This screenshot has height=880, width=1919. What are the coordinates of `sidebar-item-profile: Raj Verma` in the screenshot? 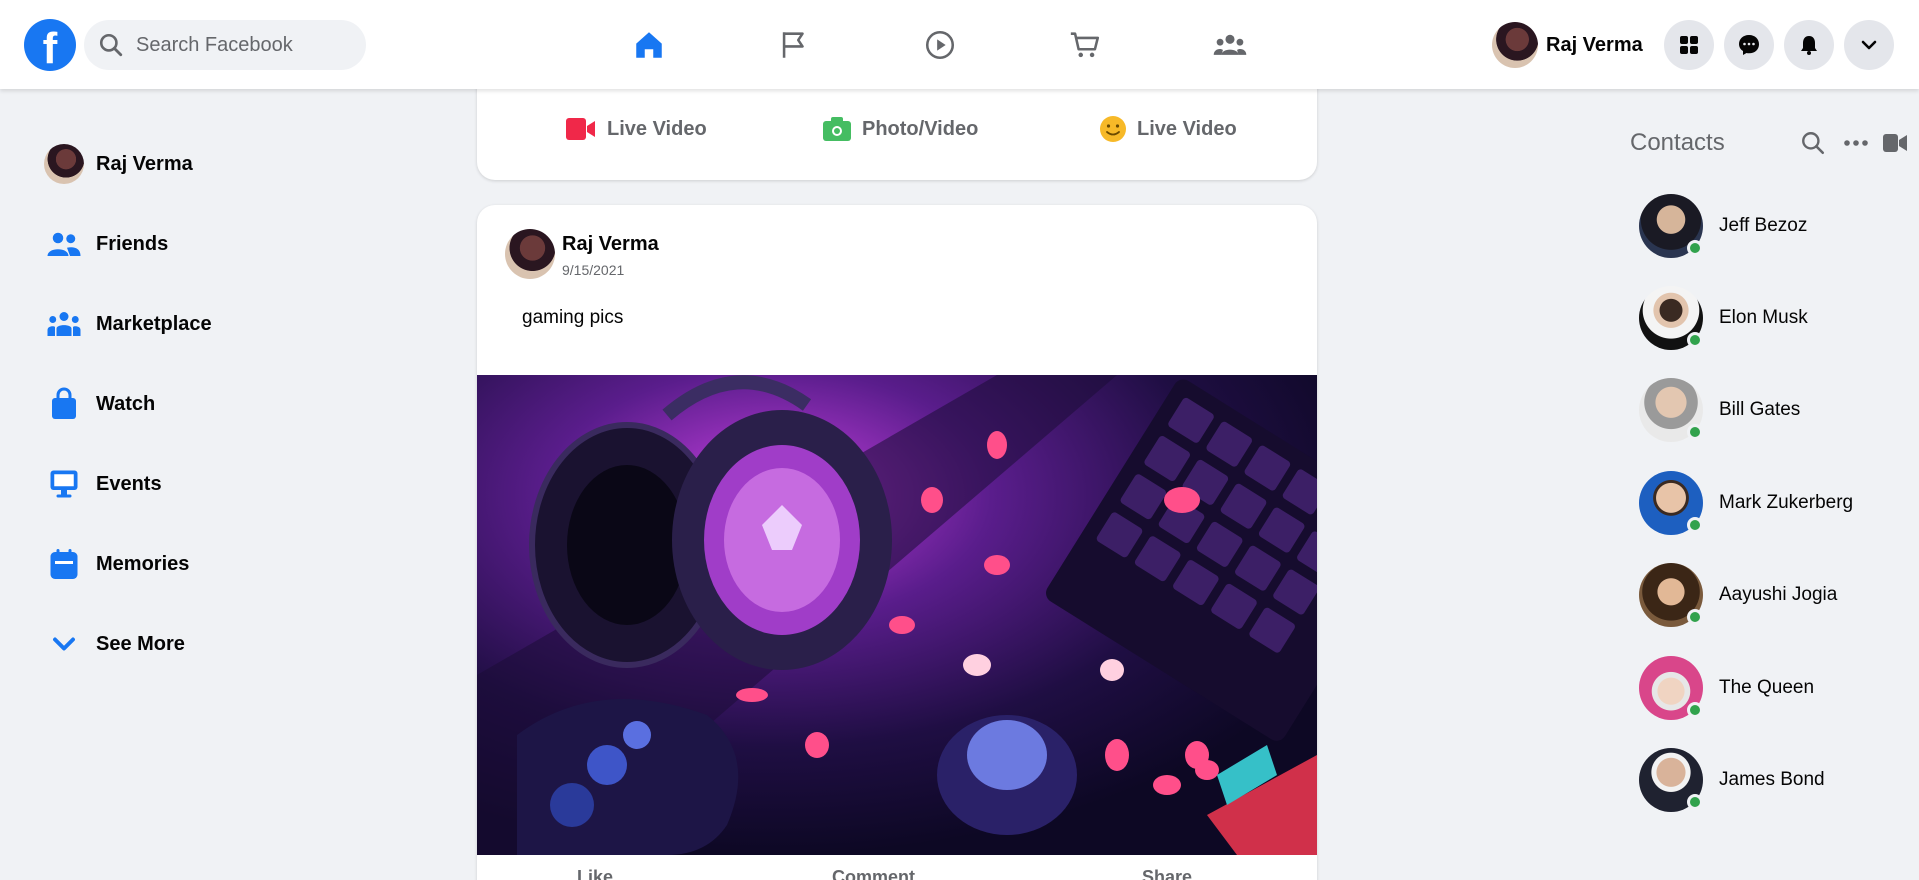 It's located at (118, 164).